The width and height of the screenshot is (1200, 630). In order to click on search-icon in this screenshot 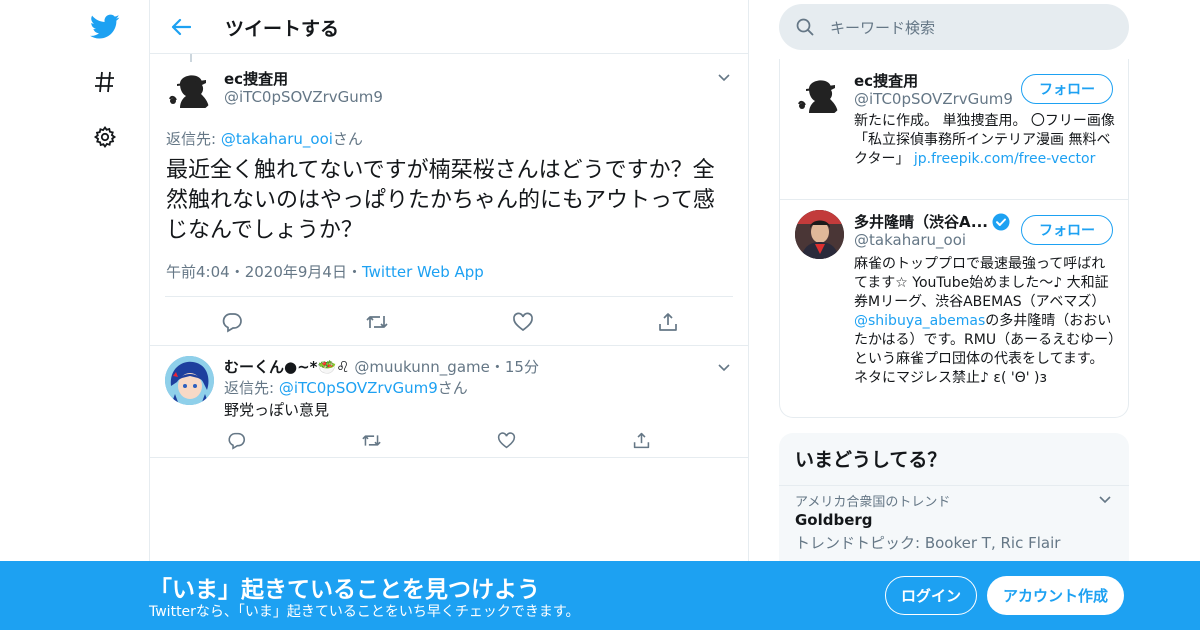, I will do `click(805, 29)`.